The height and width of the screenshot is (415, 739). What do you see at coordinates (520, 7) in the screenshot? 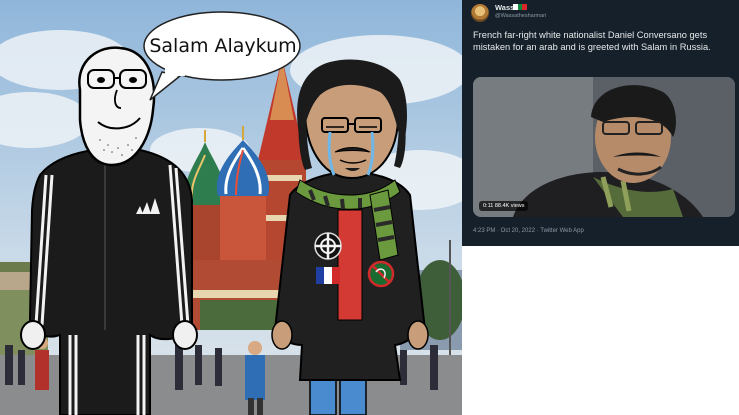
I see `flag-emoji-icon` at bounding box center [520, 7].